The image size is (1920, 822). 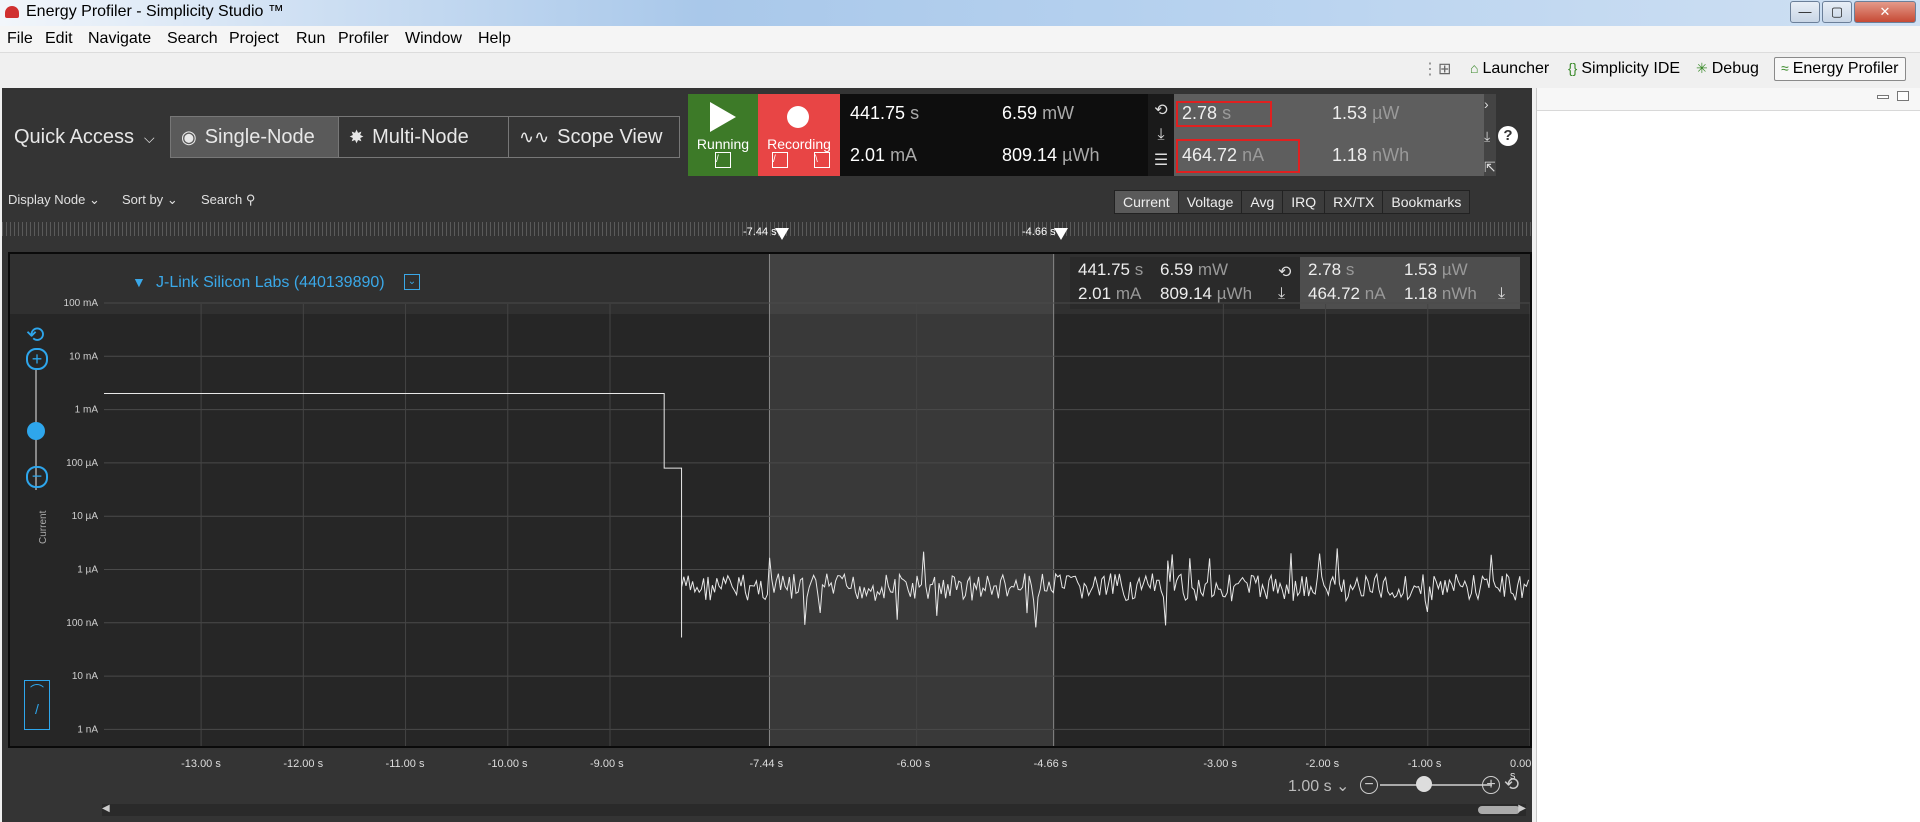 What do you see at coordinates (94, 199) in the screenshot?
I see `chevron-down-icon: ⌄` at bounding box center [94, 199].